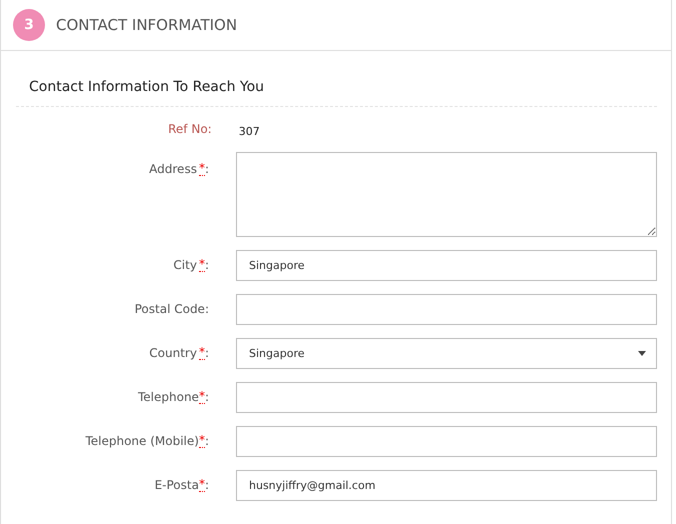  Describe the element at coordinates (642, 353) in the screenshot. I see `caret-icon` at that location.